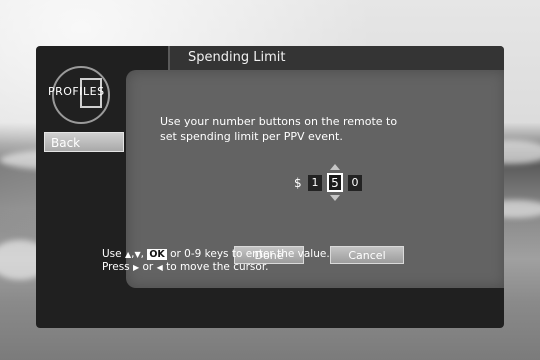 This screenshot has width=540, height=360. I want to click on help-line-2: Press ▶ or ◀ to move the cursor., so click(282, 267).